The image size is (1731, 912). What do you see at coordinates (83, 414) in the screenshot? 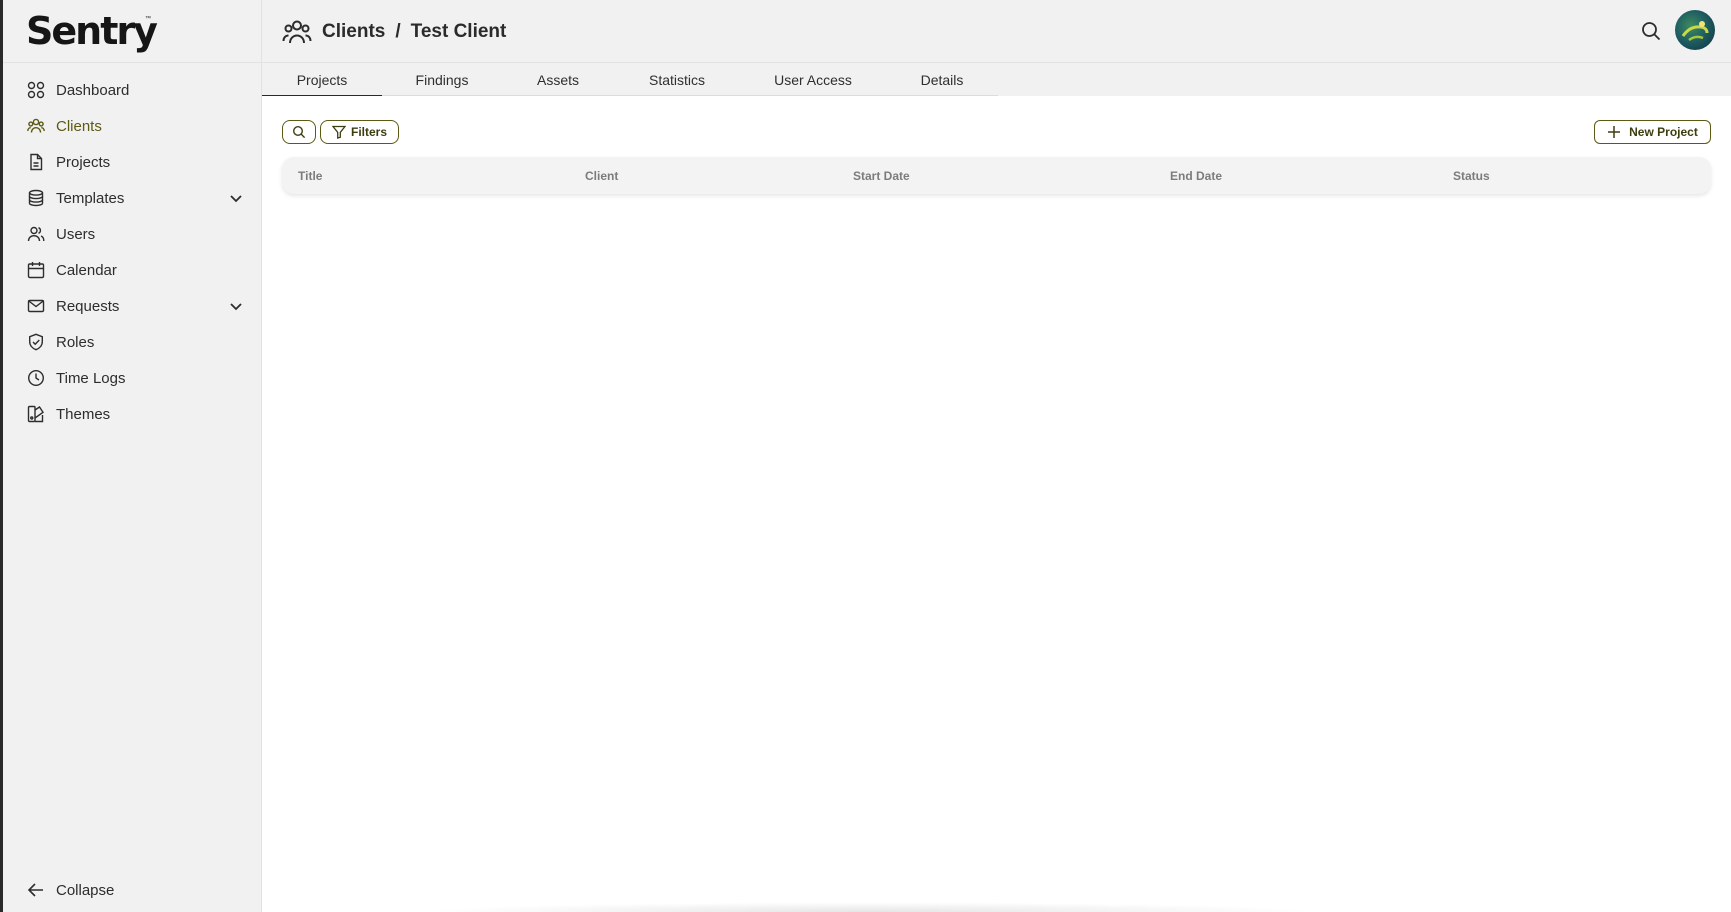
I see `sidebar-item-label: Themes` at bounding box center [83, 414].